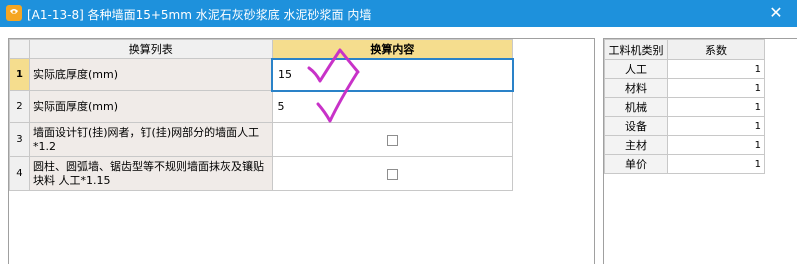 Image resolution: width=797 pixels, height=264 pixels. What do you see at coordinates (716, 49) in the screenshot?
I see `column-header-coefficient: 系数` at bounding box center [716, 49].